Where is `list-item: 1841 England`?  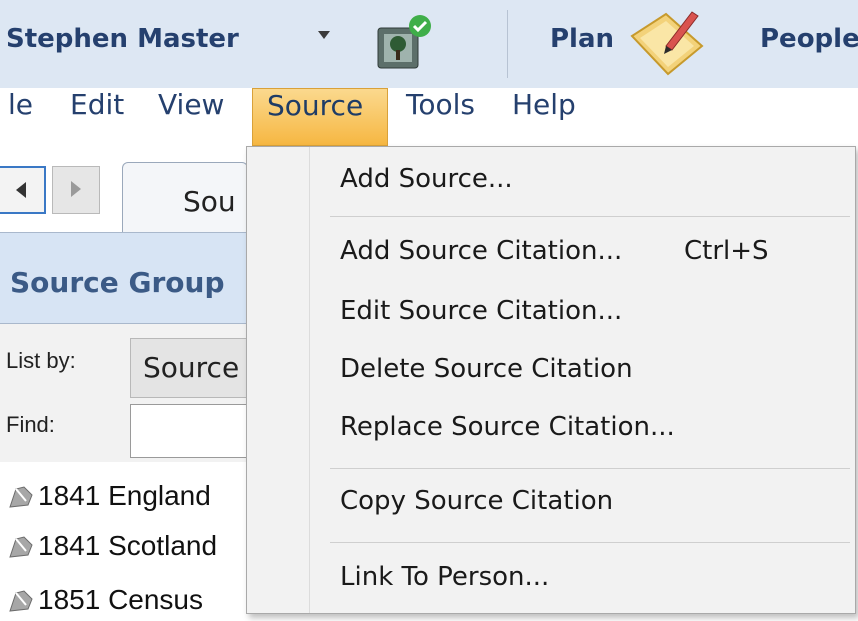
list-item: 1841 England is located at coordinates (108, 496).